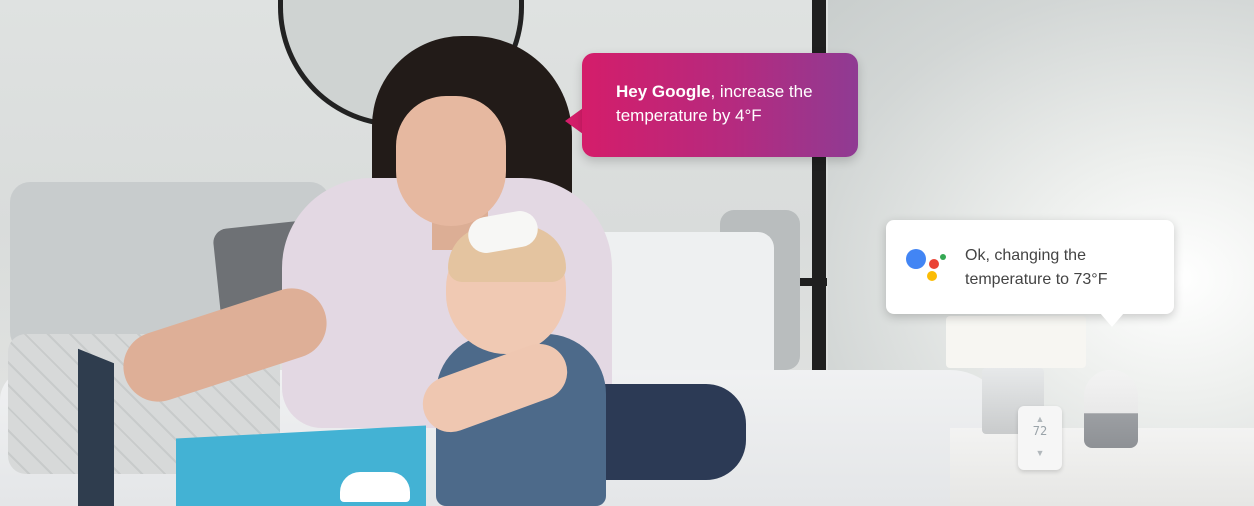 The image size is (1254, 506). What do you see at coordinates (934, 264) in the screenshot?
I see `assistant-dot-red` at bounding box center [934, 264].